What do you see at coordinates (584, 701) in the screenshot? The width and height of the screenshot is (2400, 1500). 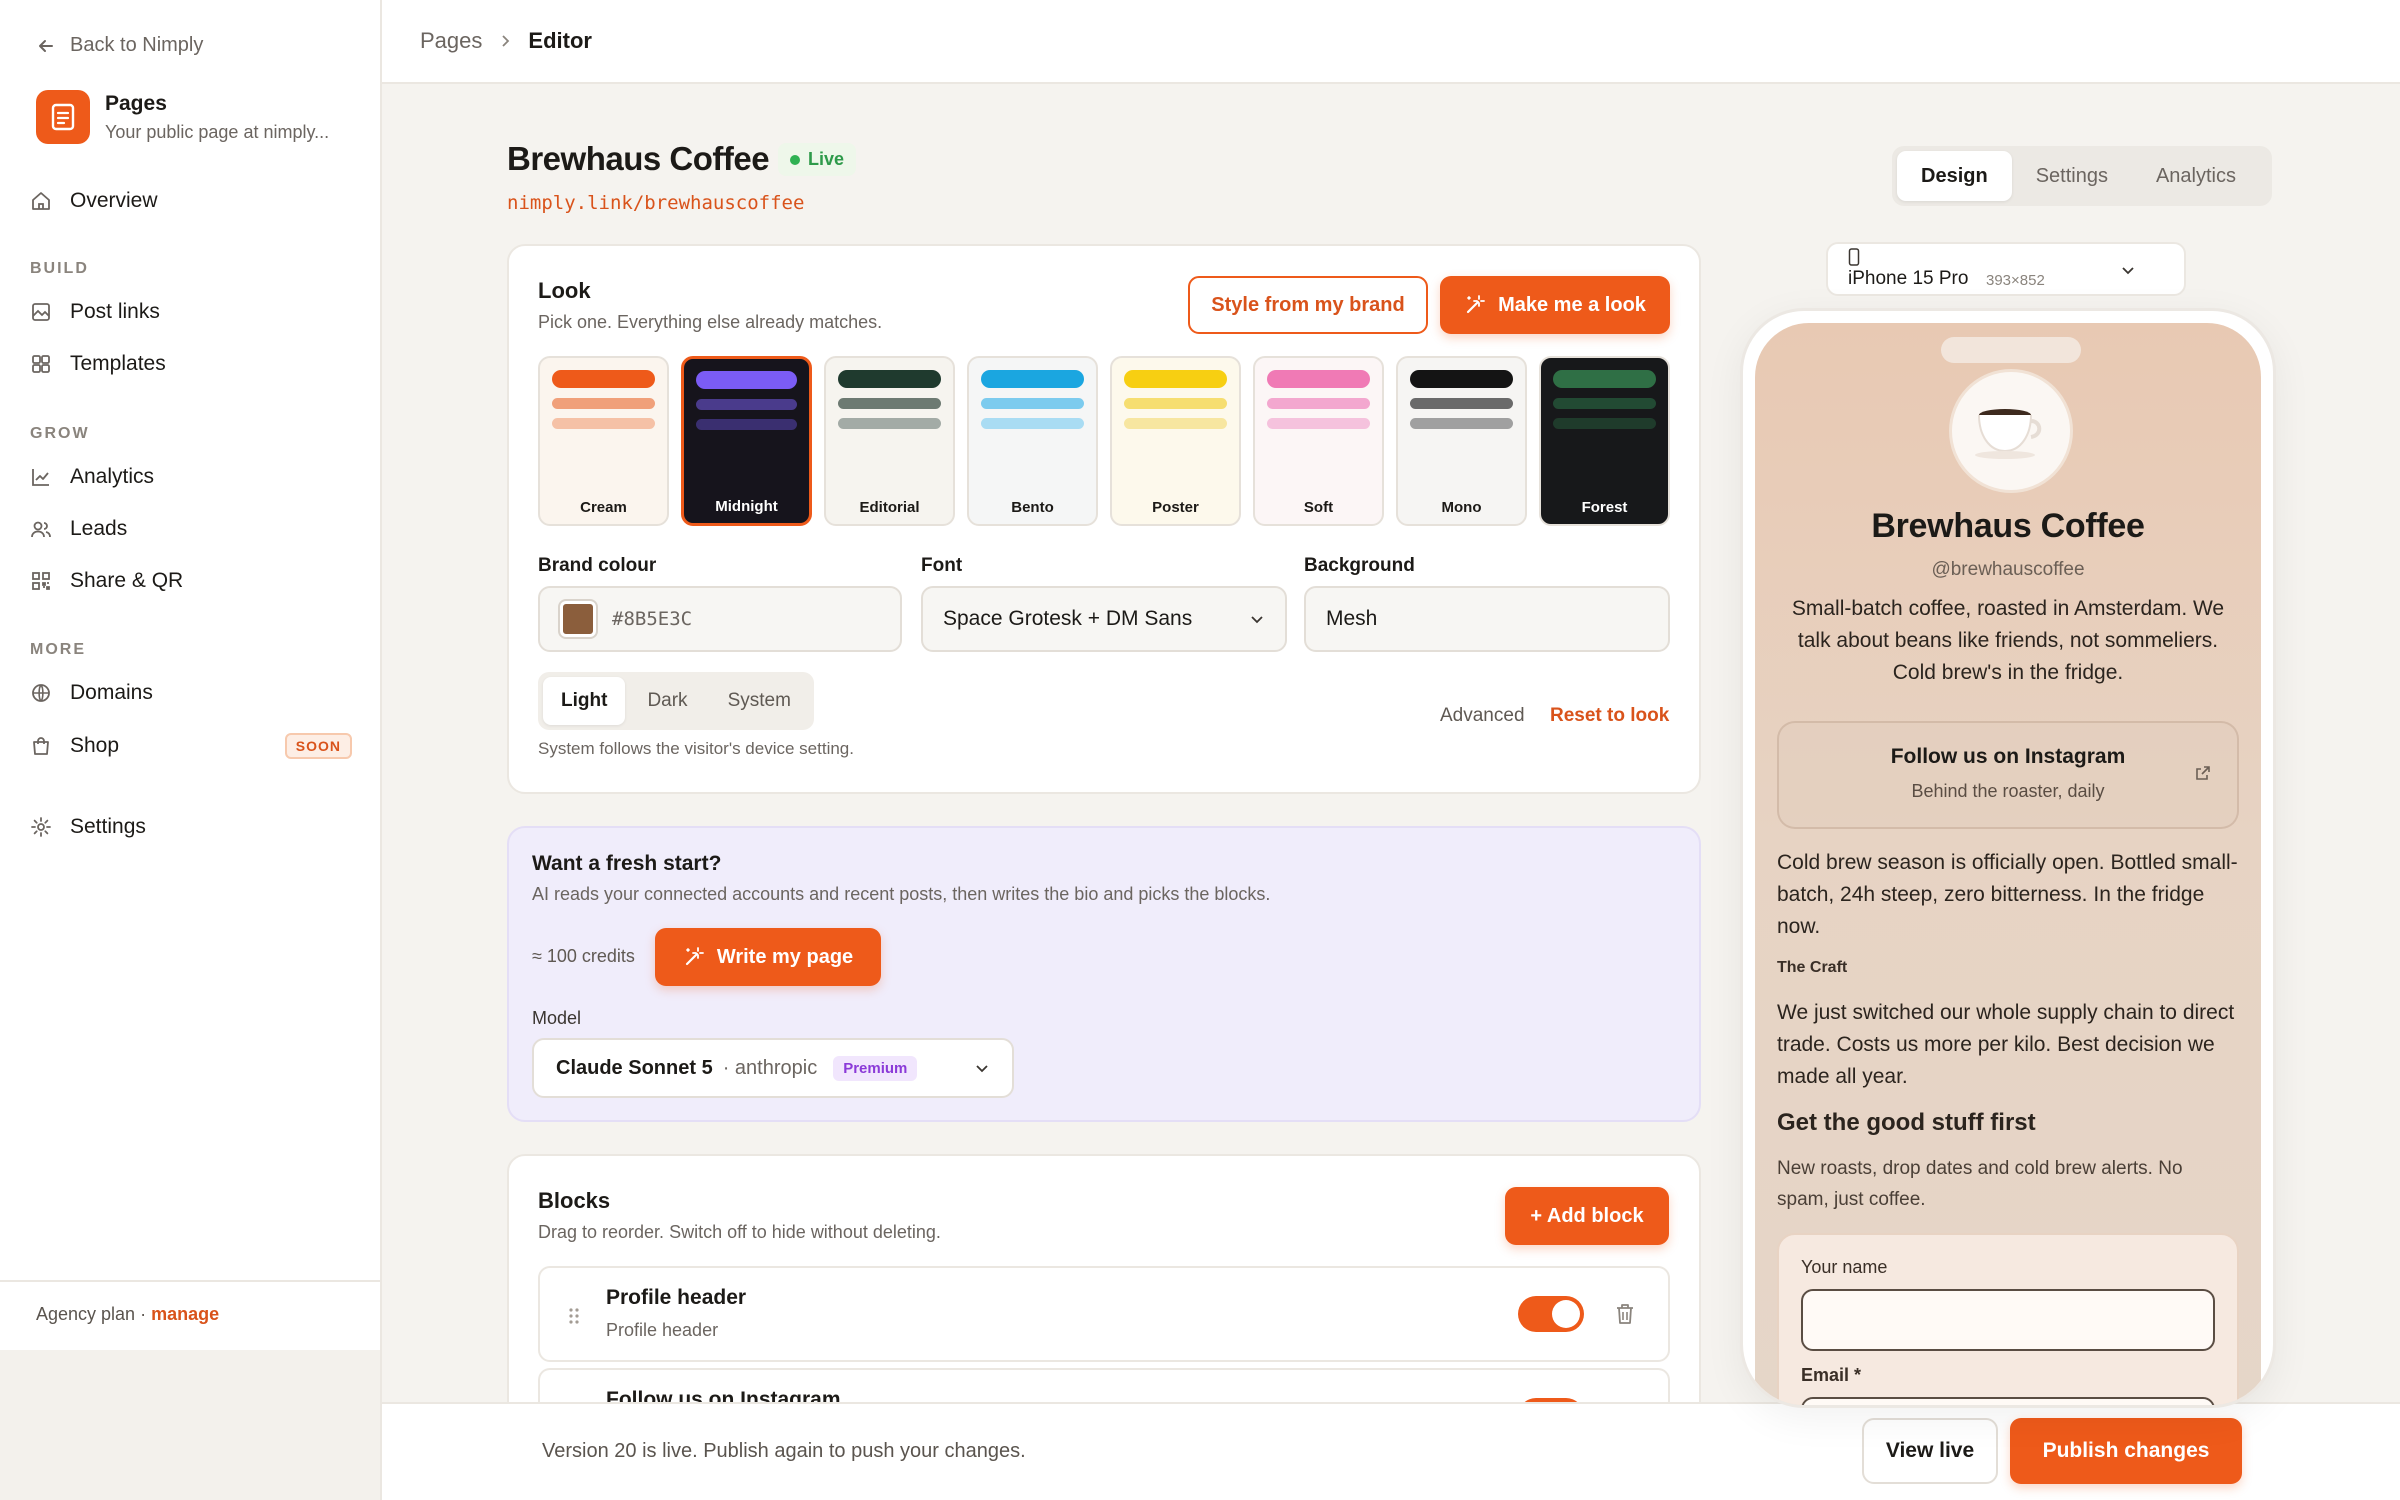 I see `mode-light: Light` at bounding box center [584, 701].